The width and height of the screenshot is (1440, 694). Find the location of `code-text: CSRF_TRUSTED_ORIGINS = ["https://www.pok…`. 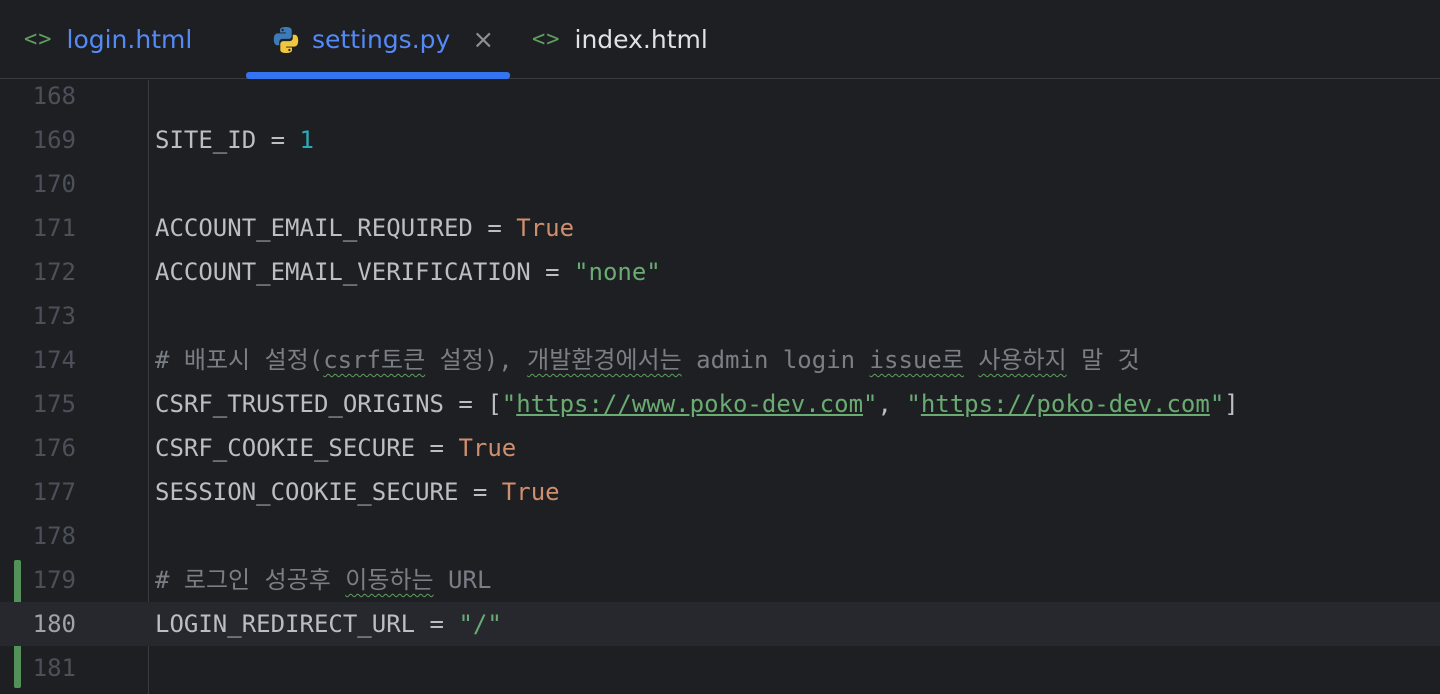

code-text: CSRF_TRUSTED_ORIGINS = ["https://www.pok… is located at coordinates (697, 404).